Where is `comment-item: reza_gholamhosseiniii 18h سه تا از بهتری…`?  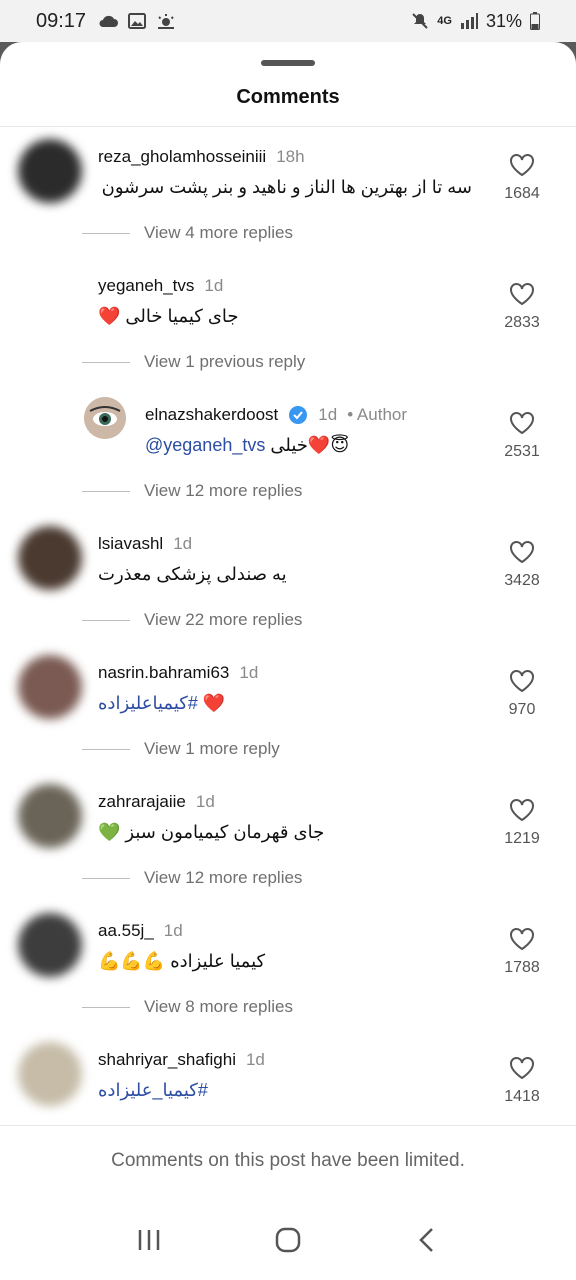
comment-item: reza_gholamhosseiniii 18h سه تا از بهتری… is located at coordinates (288, 191).